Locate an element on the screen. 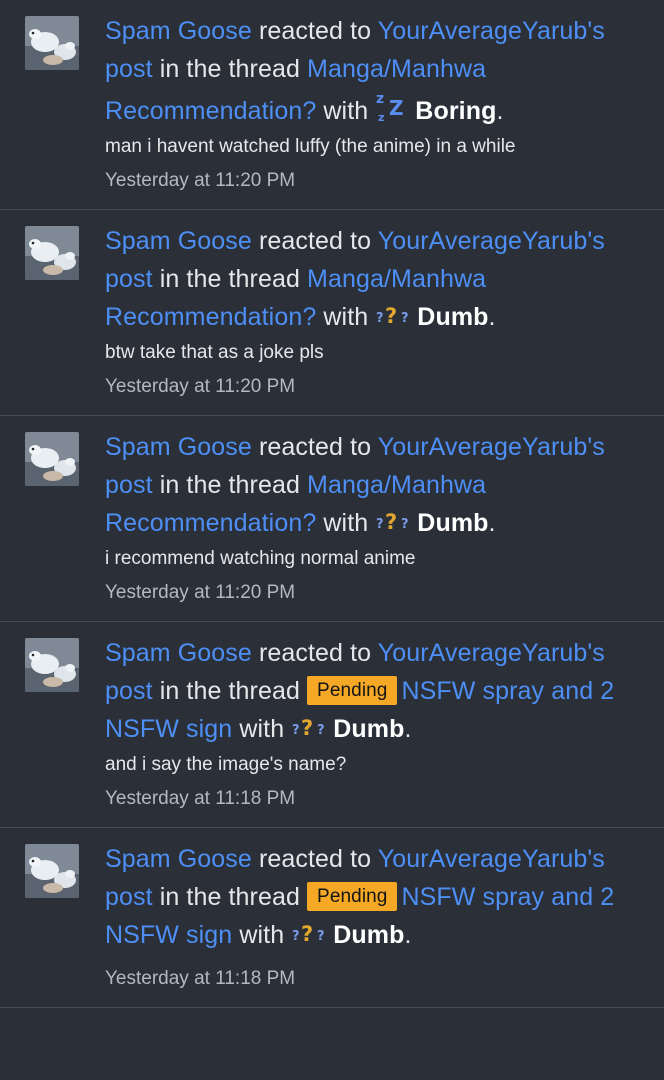  reaction-name: Boring is located at coordinates (456, 111).